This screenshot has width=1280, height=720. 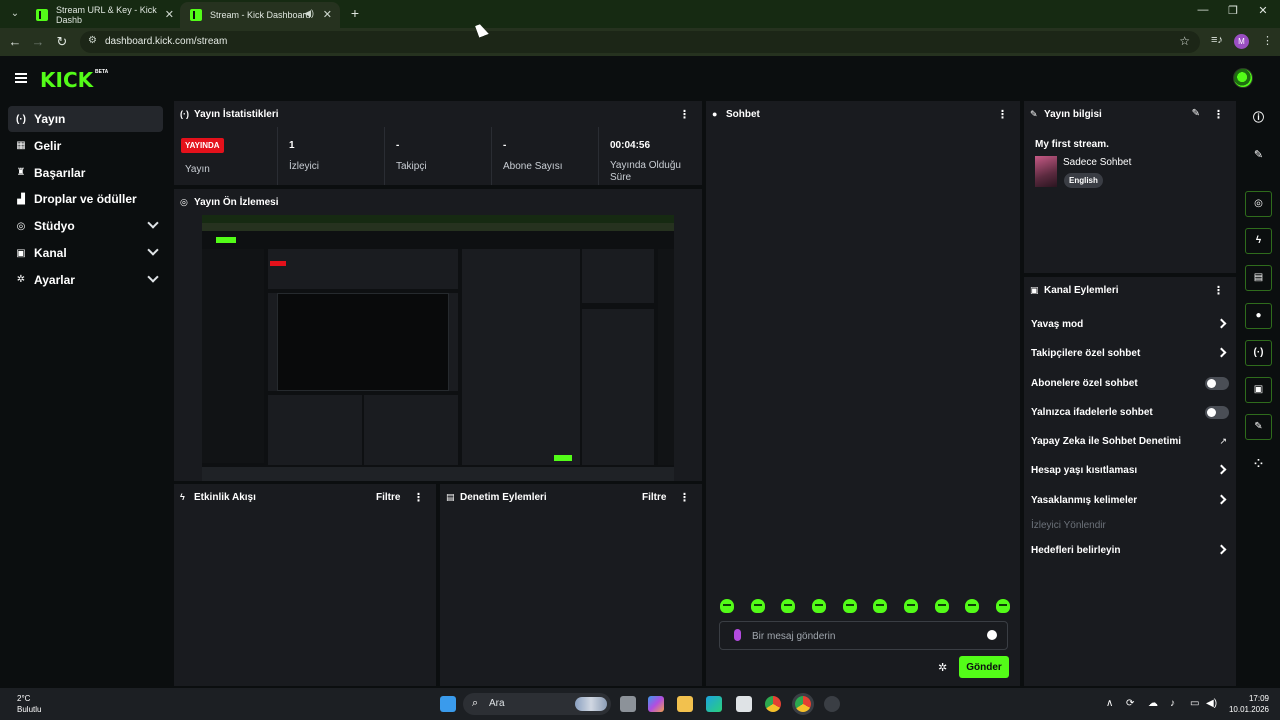 I want to click on kick-logo: KICK, so click(x=66, y=80).